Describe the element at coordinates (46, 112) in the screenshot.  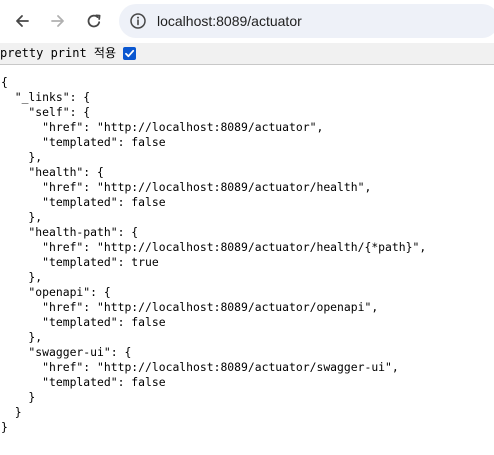
I see `json-line: "self": {` at that location.